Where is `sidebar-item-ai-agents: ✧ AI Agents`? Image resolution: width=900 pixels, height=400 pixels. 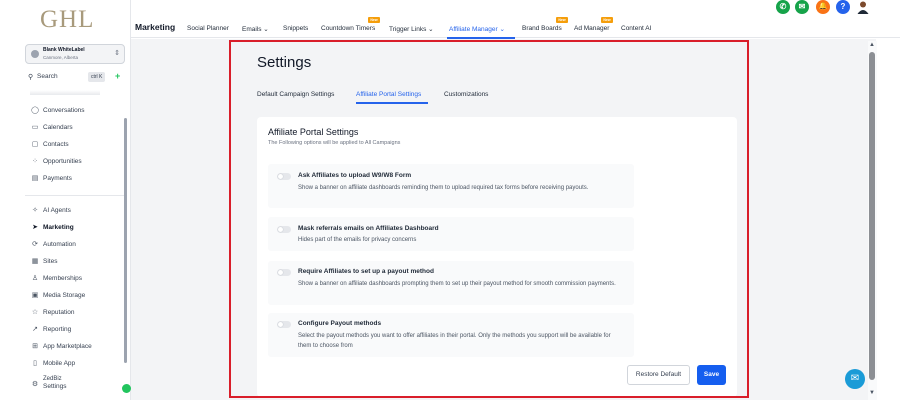
sidebar-item-ai-agents: ✧ AI Agents is located at coordinates (77, 212).